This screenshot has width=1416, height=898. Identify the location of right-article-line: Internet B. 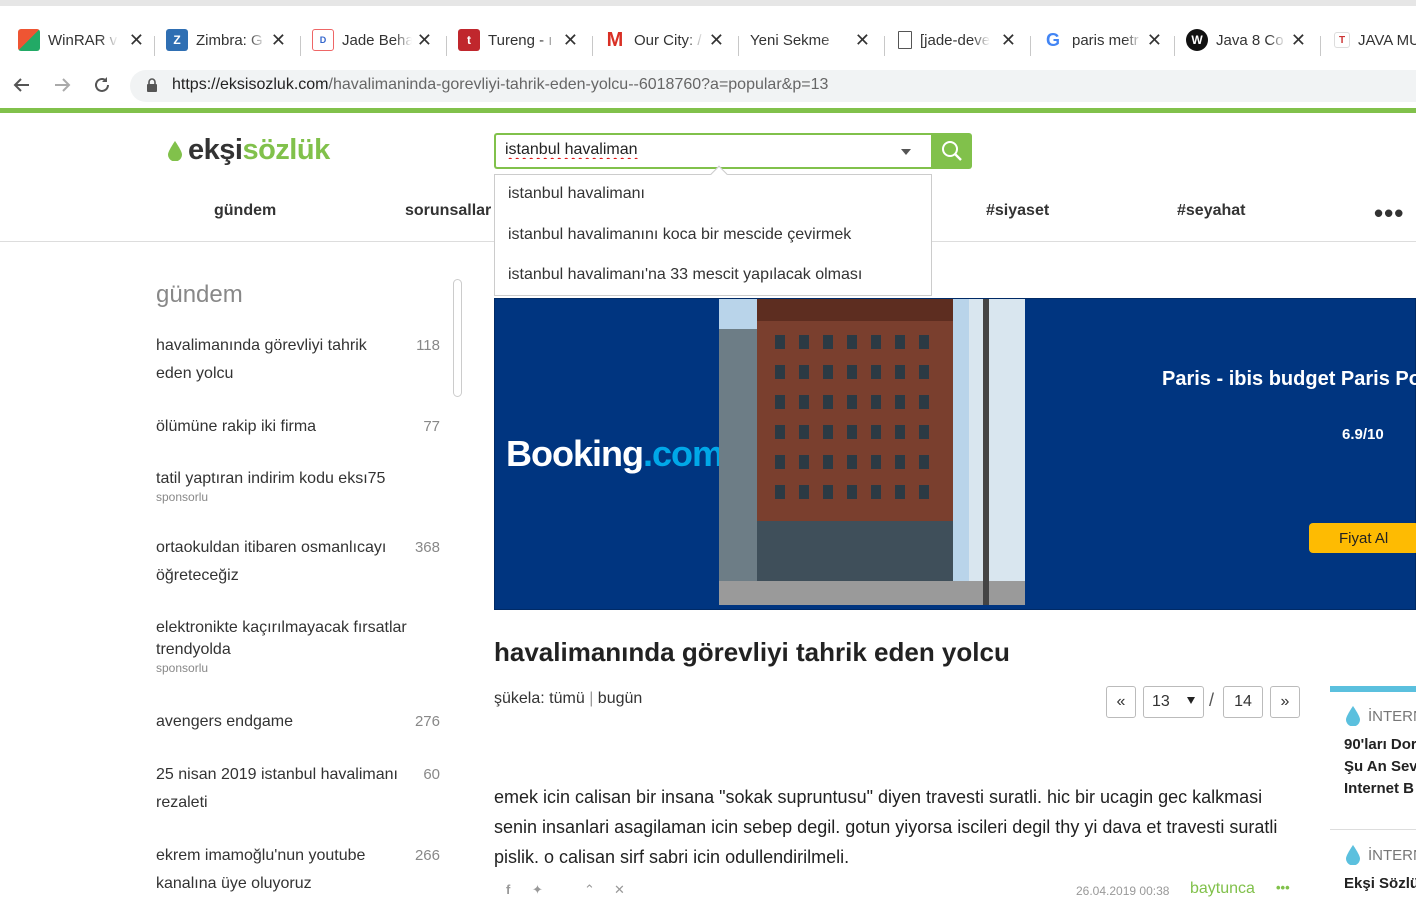
(1379, 789).